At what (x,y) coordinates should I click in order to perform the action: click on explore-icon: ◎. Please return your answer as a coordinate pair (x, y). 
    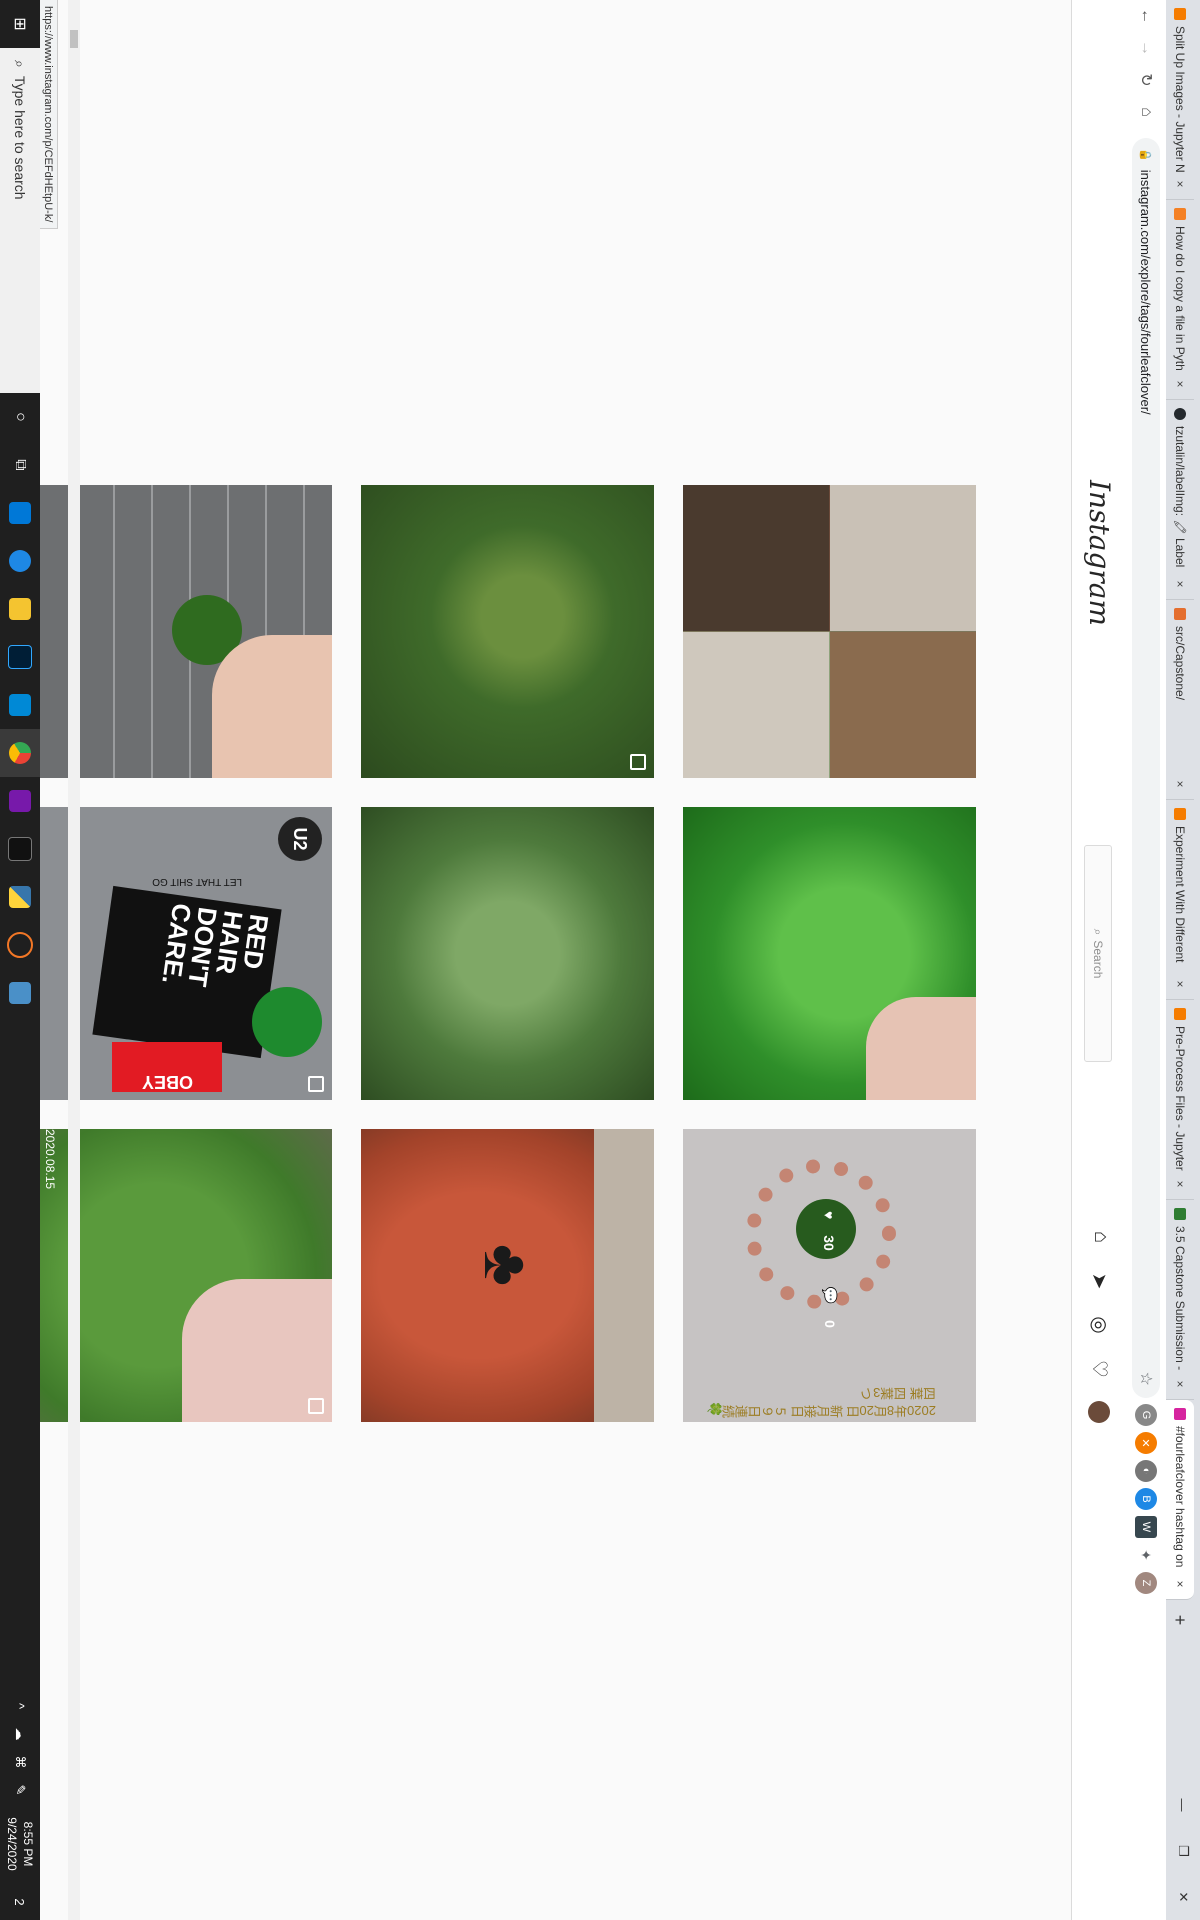
    Looking at the image, I should click on (1099, 1325).